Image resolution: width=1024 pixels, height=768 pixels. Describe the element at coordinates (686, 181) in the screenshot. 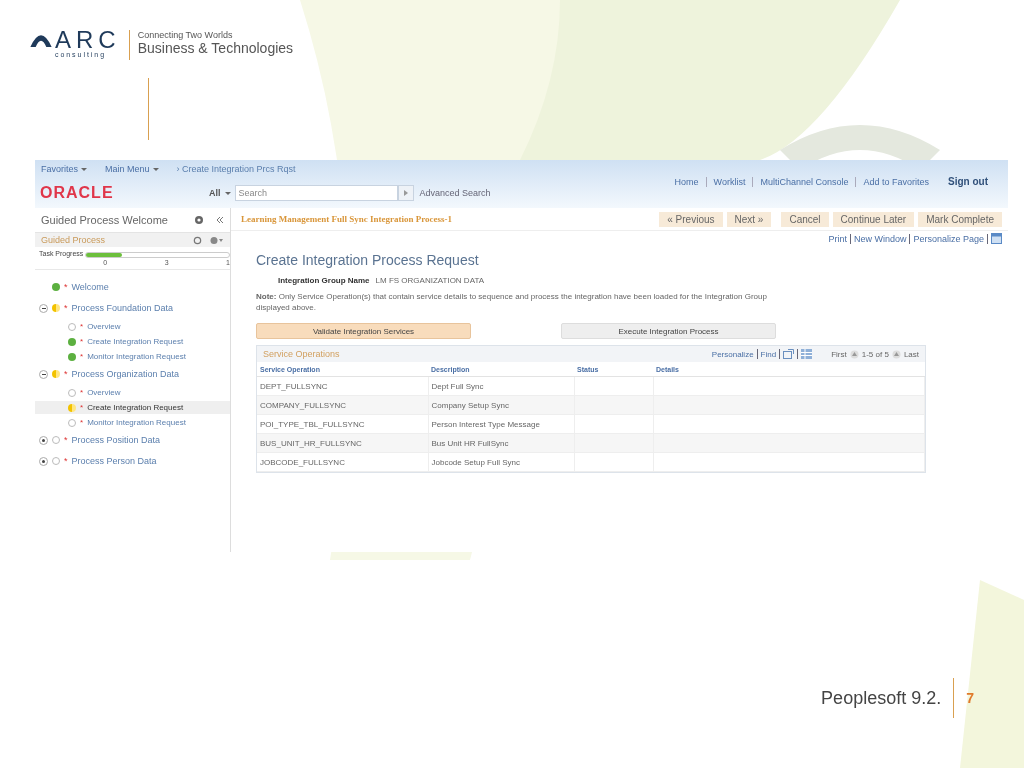

I see `header-link: Home` at that location.